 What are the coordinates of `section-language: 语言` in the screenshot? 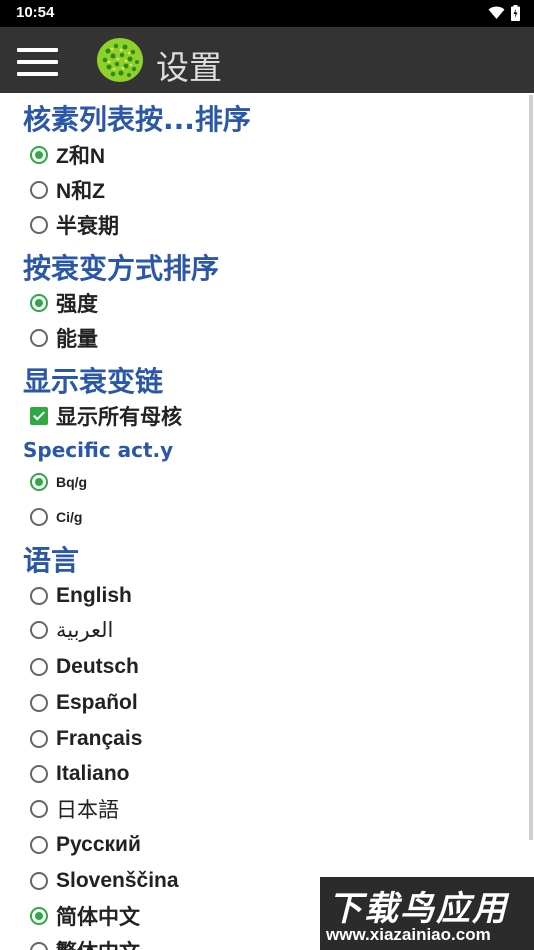 It's located at (51, 560).